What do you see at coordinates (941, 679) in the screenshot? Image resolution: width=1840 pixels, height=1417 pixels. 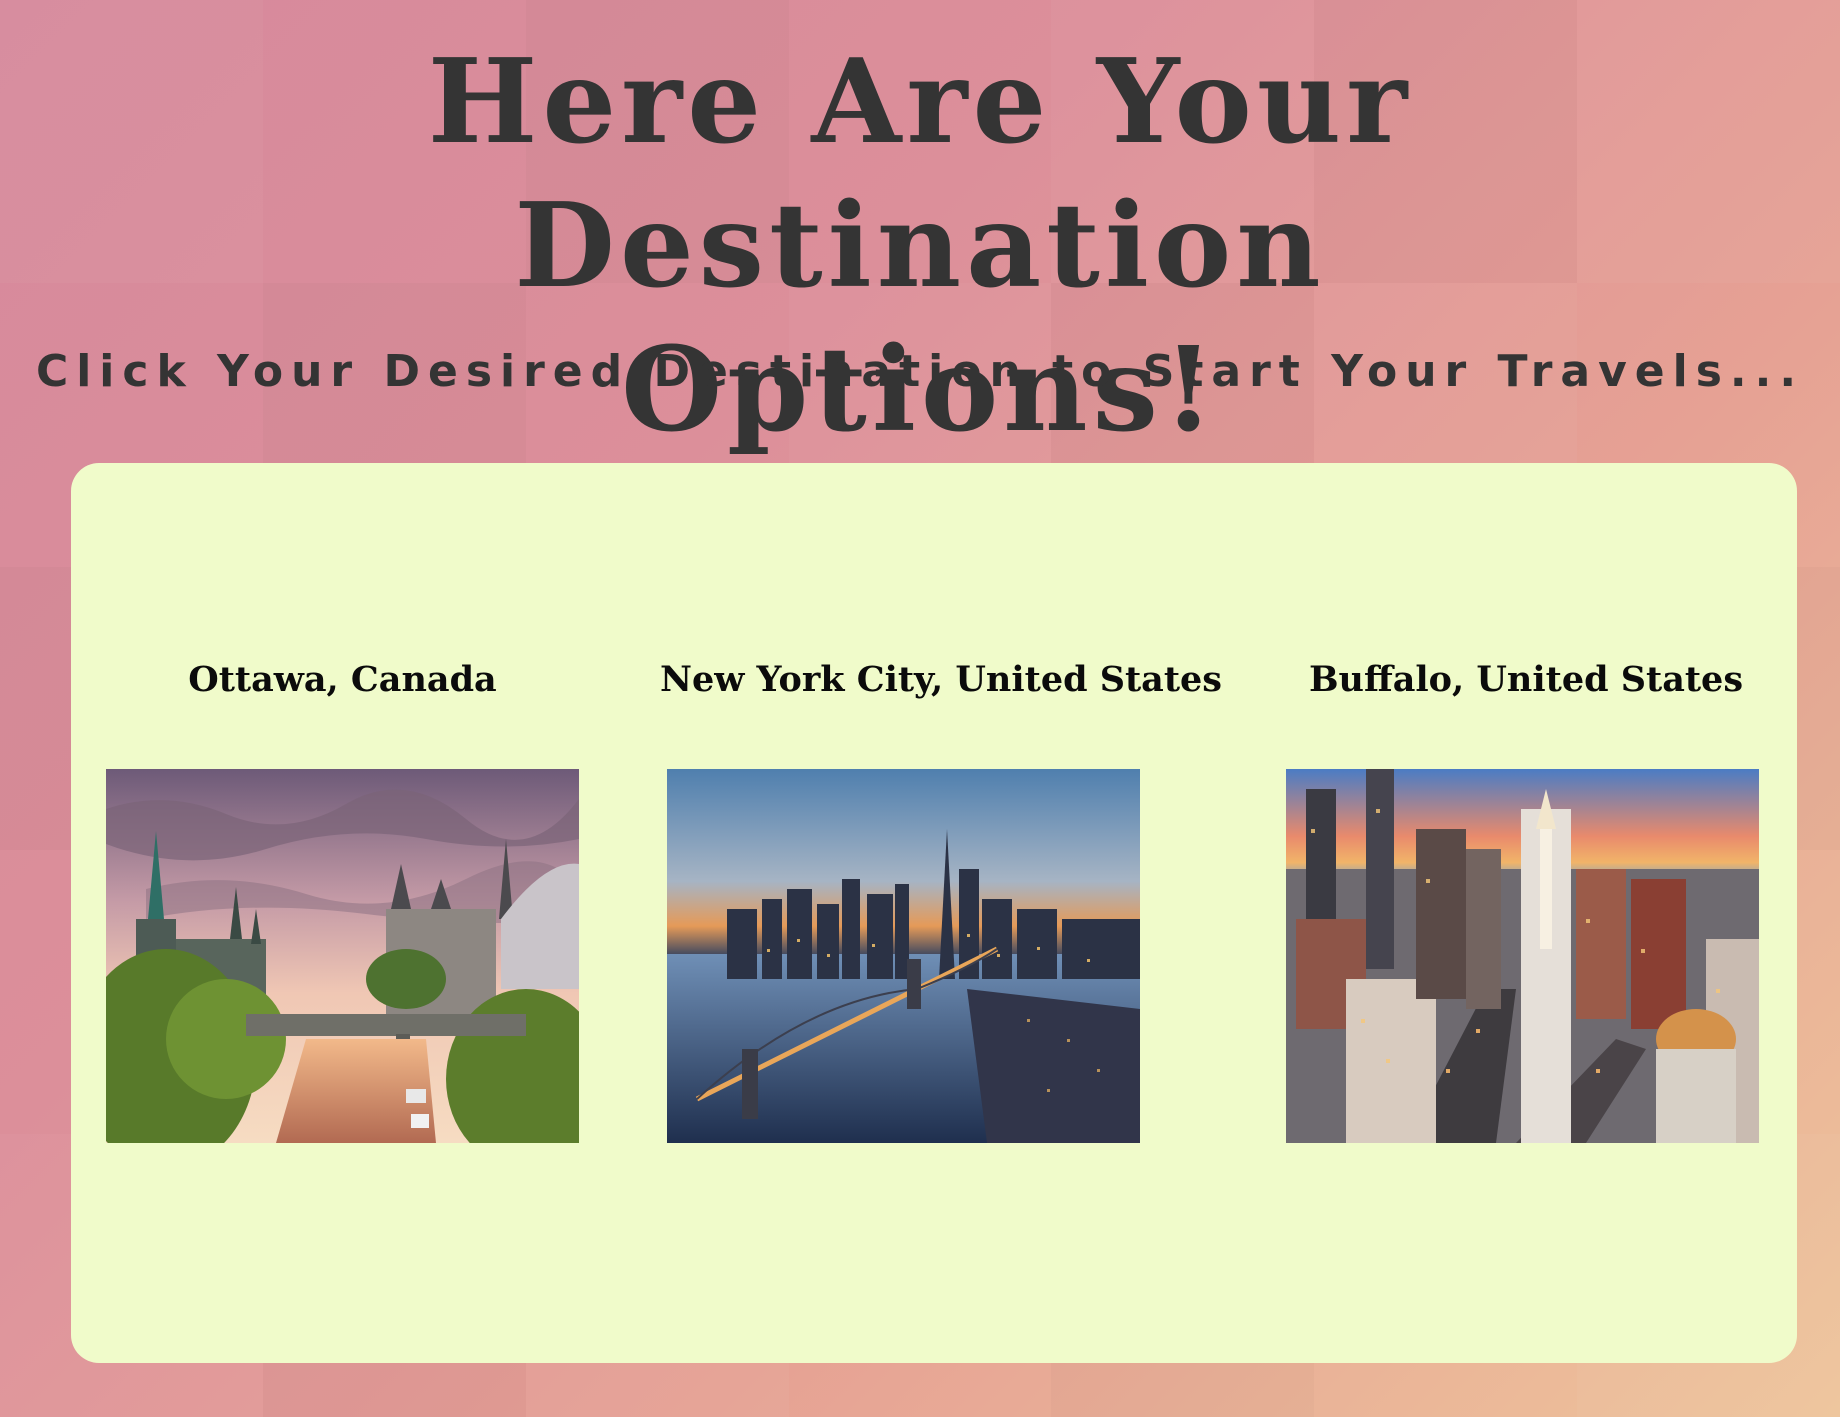 I see `destination-label-new-york-city: New York City, United States` at bounding box center [941, 679].